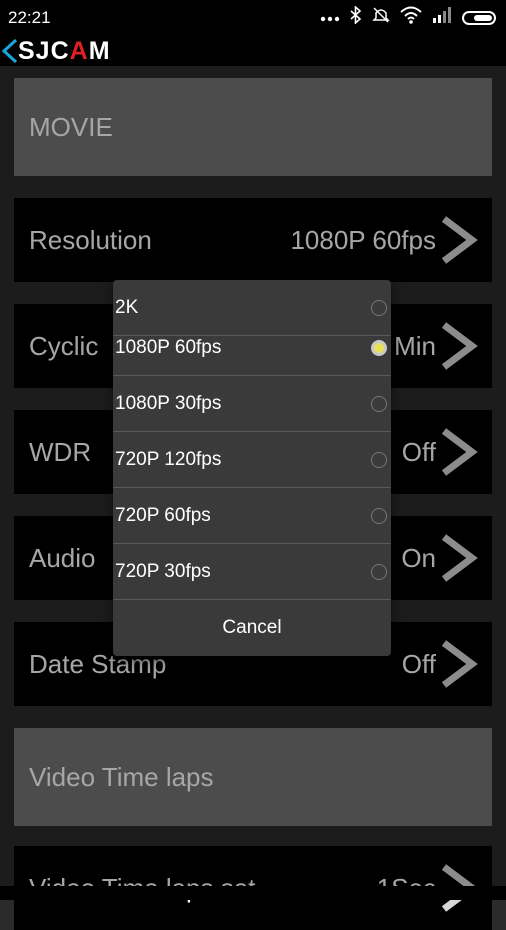 This screenshot has height=930, width=506. Describe the element at coordinates (163, 571) in the screenshot. I see `option-label: 720P 30fps` at that location.